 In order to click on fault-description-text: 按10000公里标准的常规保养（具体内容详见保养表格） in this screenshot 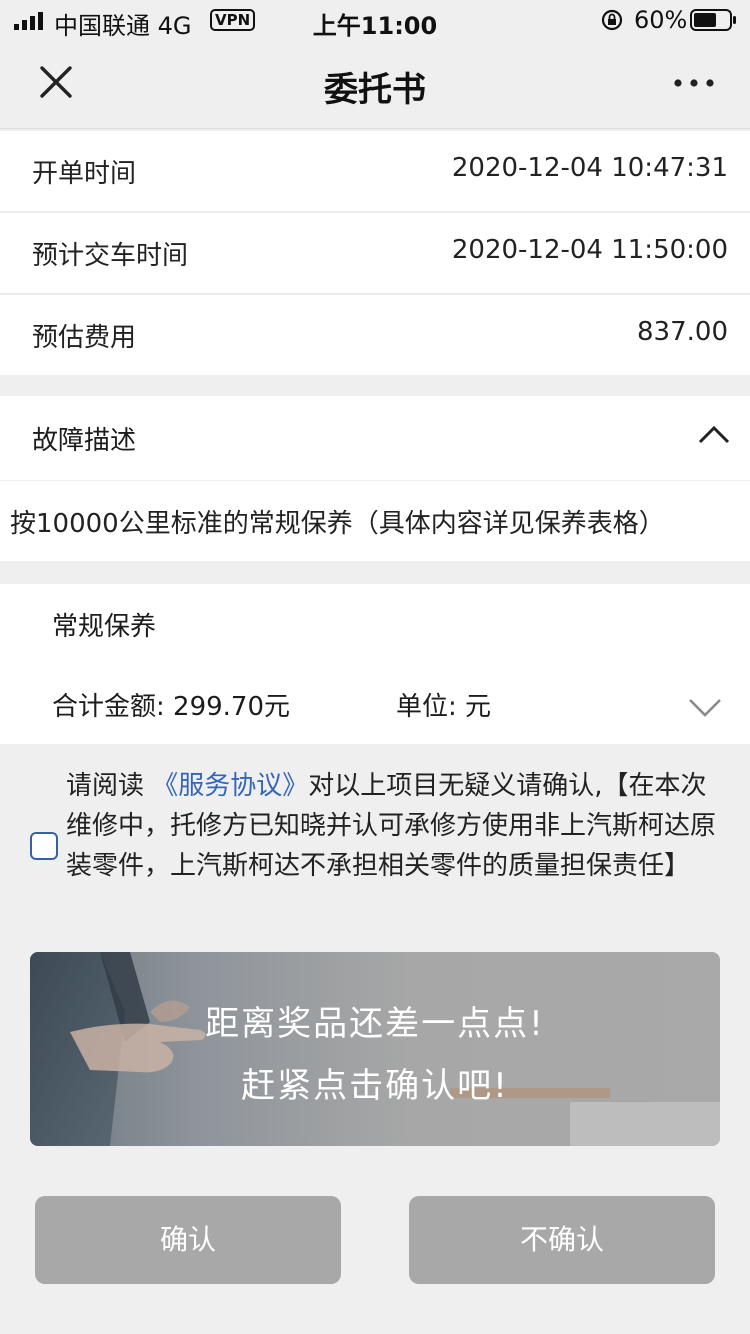, I will do `click(337, 524)`.